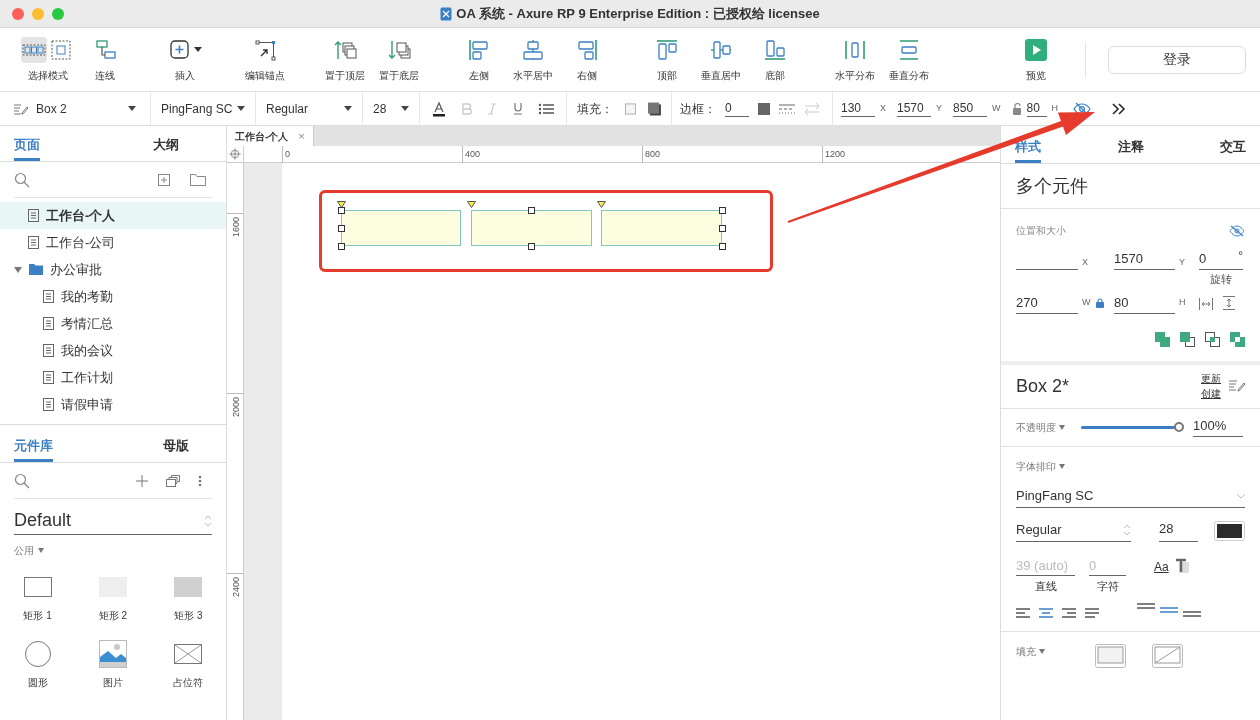 Image resolution: width=1260 pixels, height=720 pixels. What do you see at coordinates (1100, 302) in the screenshot?
I see `lock-icon` at bounding box center [1100, 302].